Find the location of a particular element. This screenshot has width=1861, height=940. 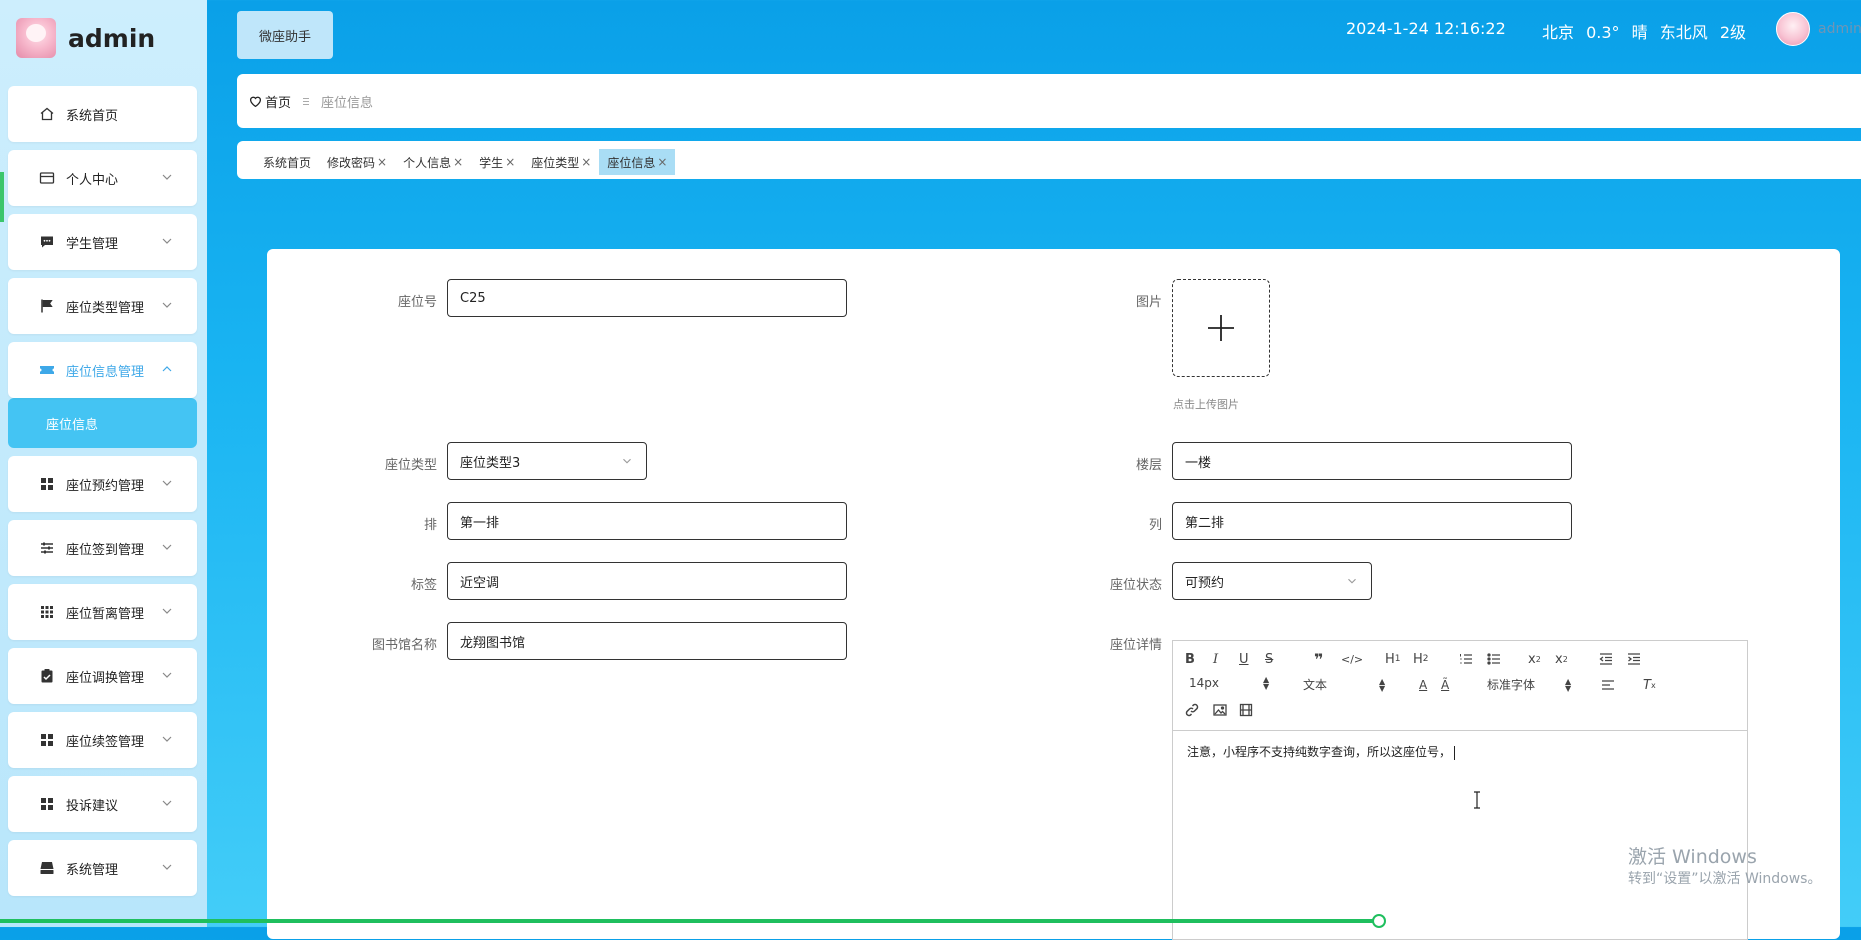

breadcrumb-home: 首页 is located at coordinates (270, 101).